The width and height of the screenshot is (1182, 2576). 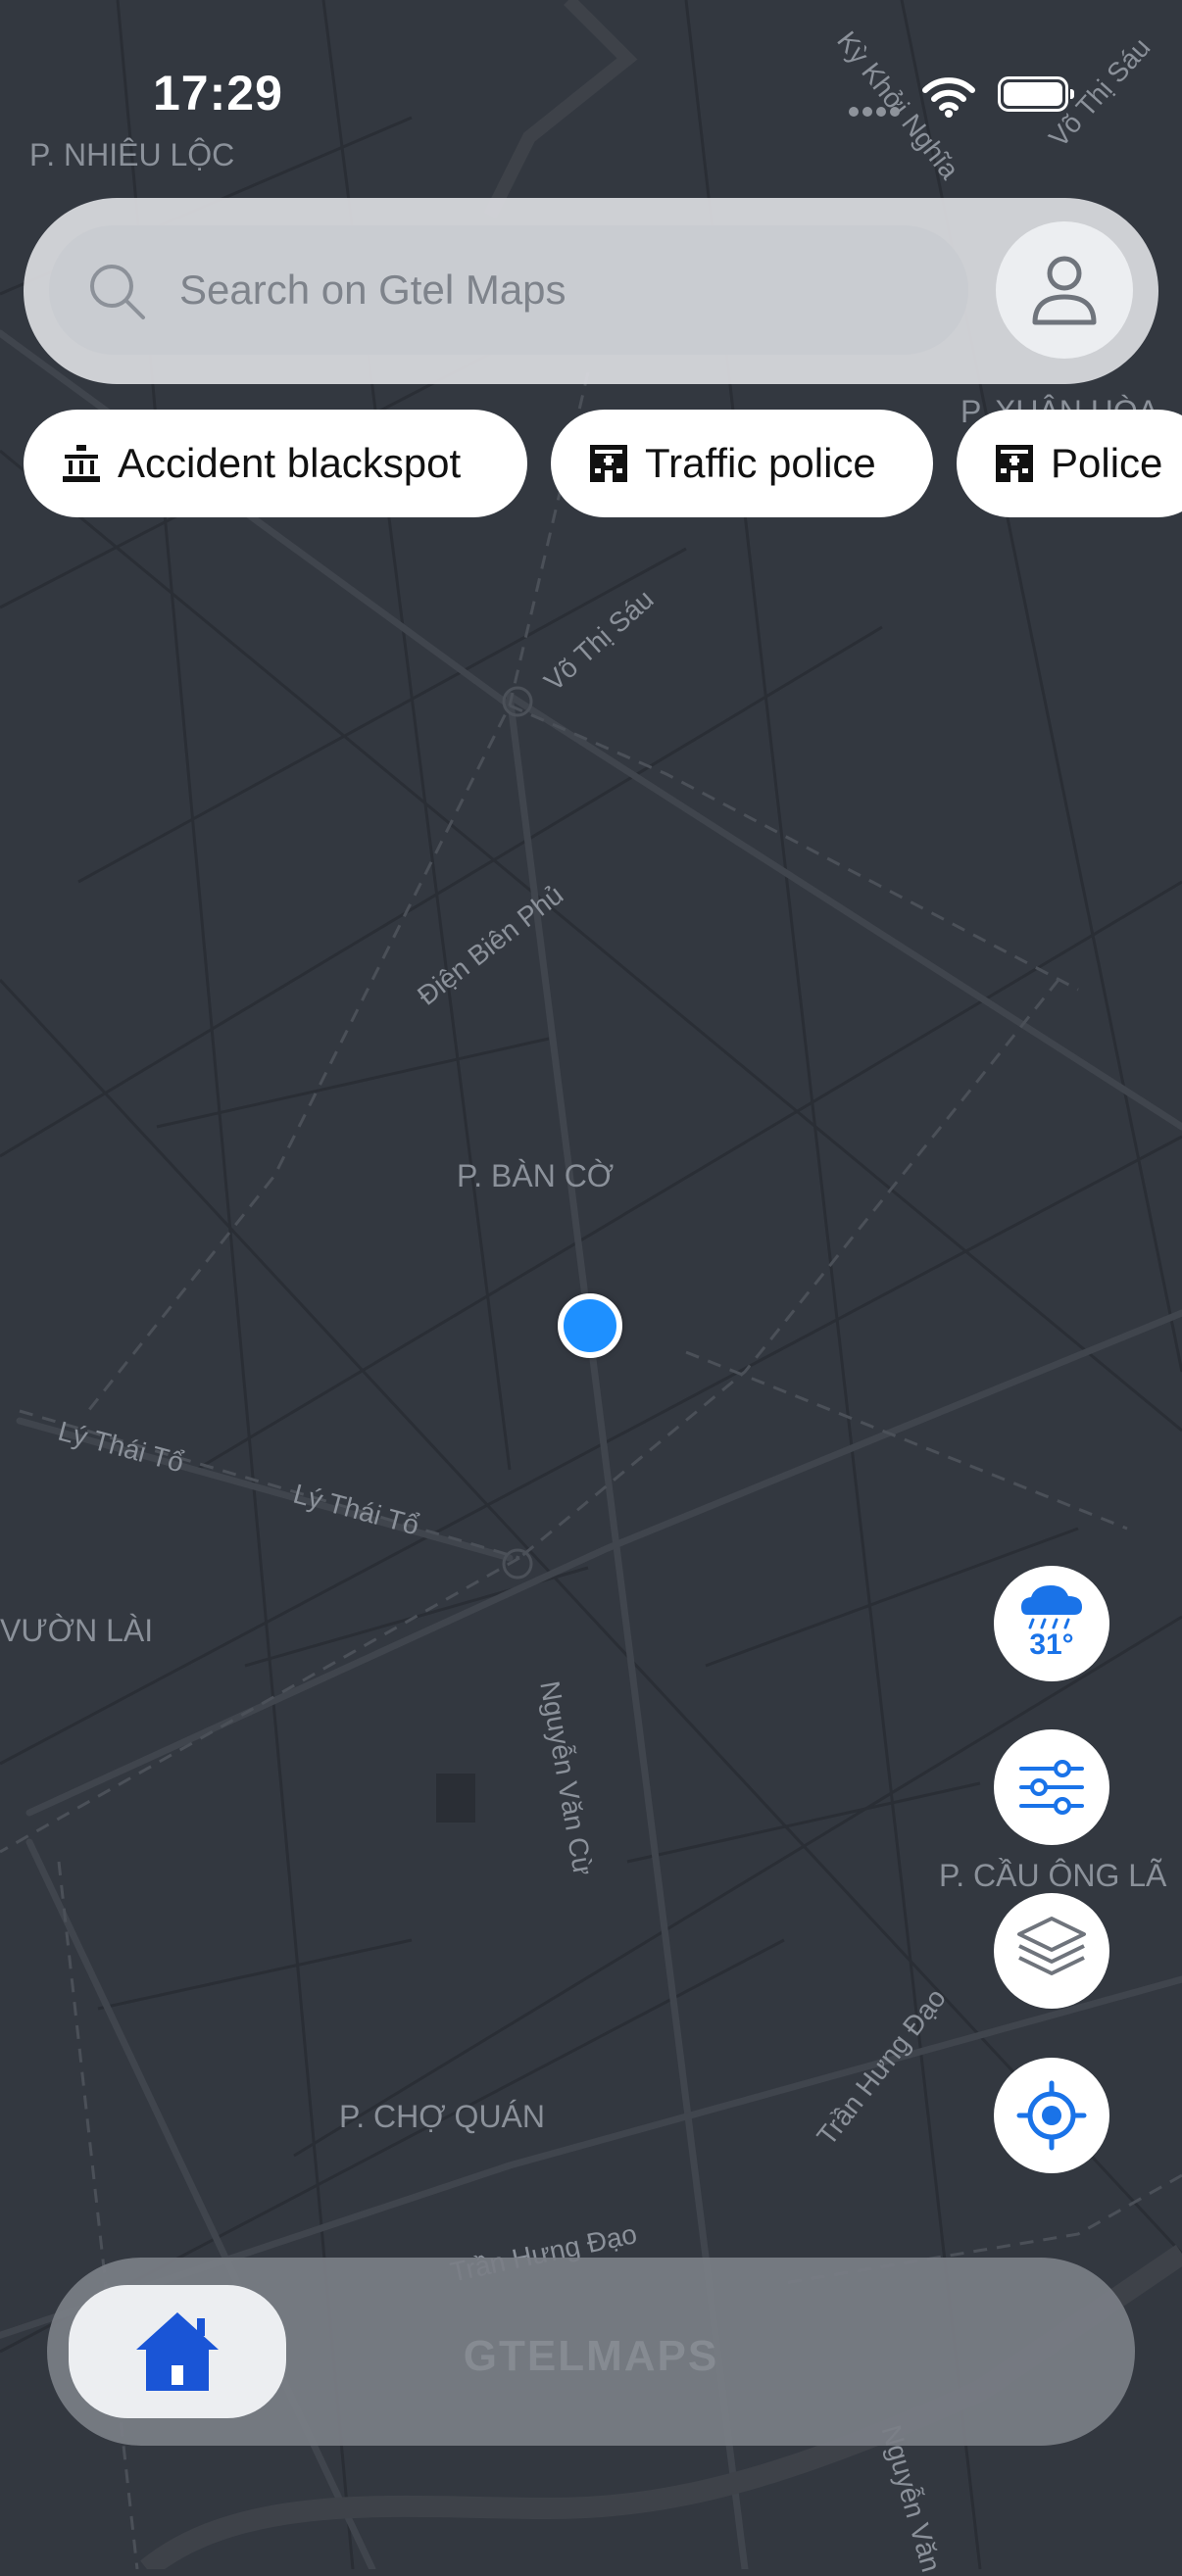 I want to click on search-placeholder: Search on Gtel Maps, so click(x=372, y=290).